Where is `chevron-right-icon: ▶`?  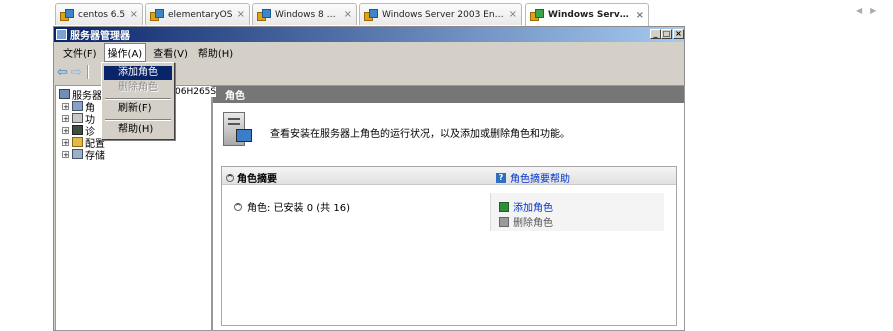
chevron-right-icon: ▶ is located at coordinates (873, 13).